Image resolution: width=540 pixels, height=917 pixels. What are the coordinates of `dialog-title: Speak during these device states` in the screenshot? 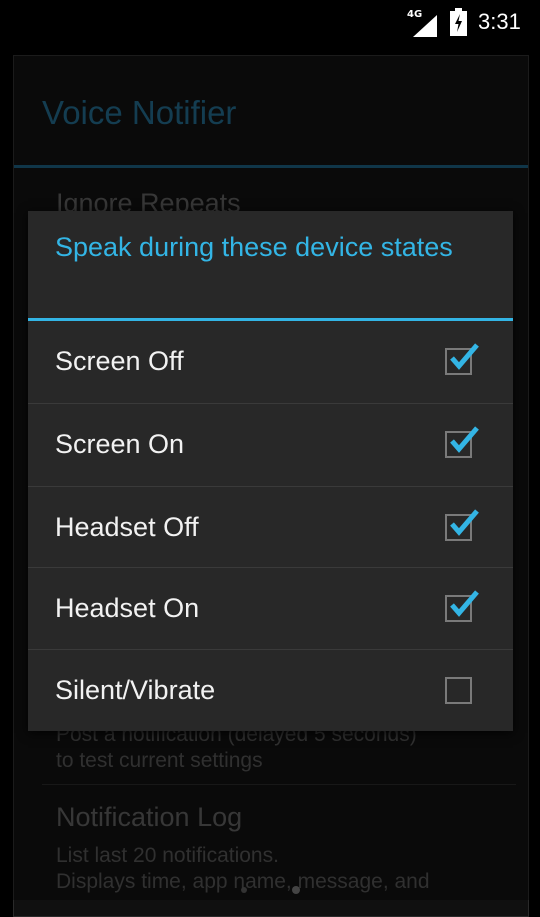 It's located at (254, 247).